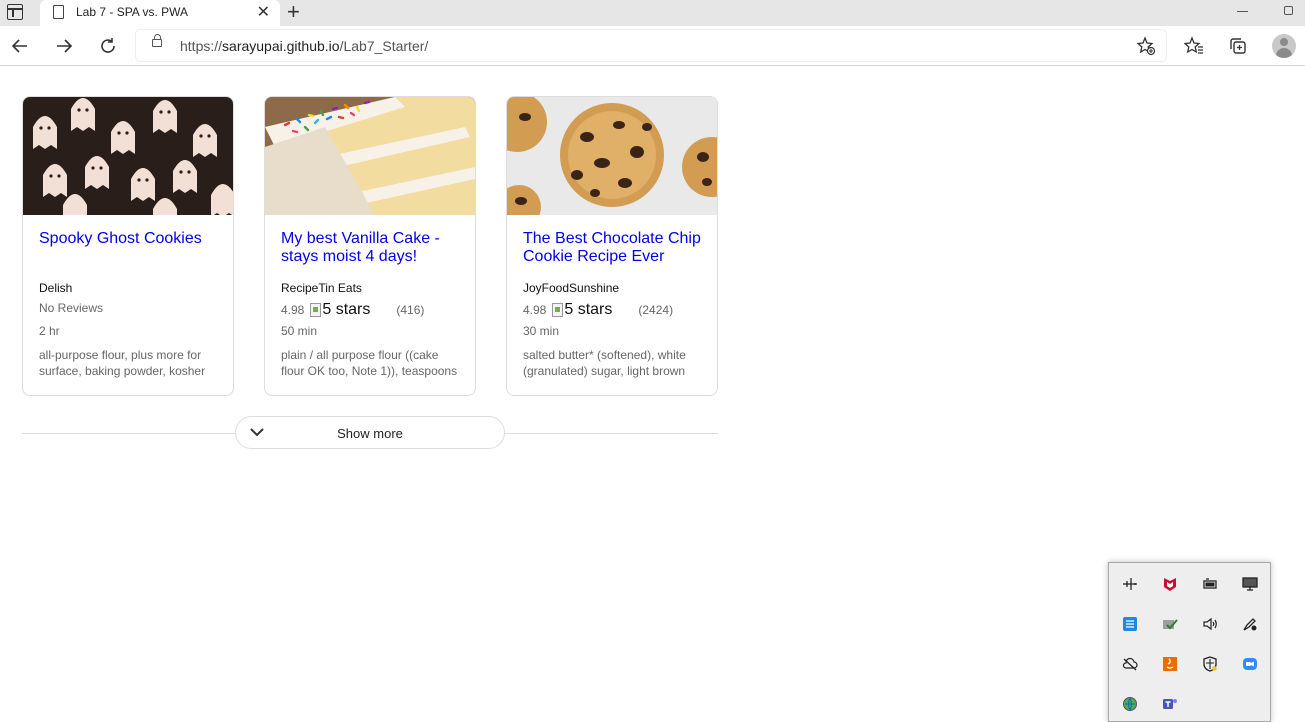 Image resolution: width=1305 pixels, height=722 pixels. I want to click on recipe-time: 30 min, so click(541, 331).